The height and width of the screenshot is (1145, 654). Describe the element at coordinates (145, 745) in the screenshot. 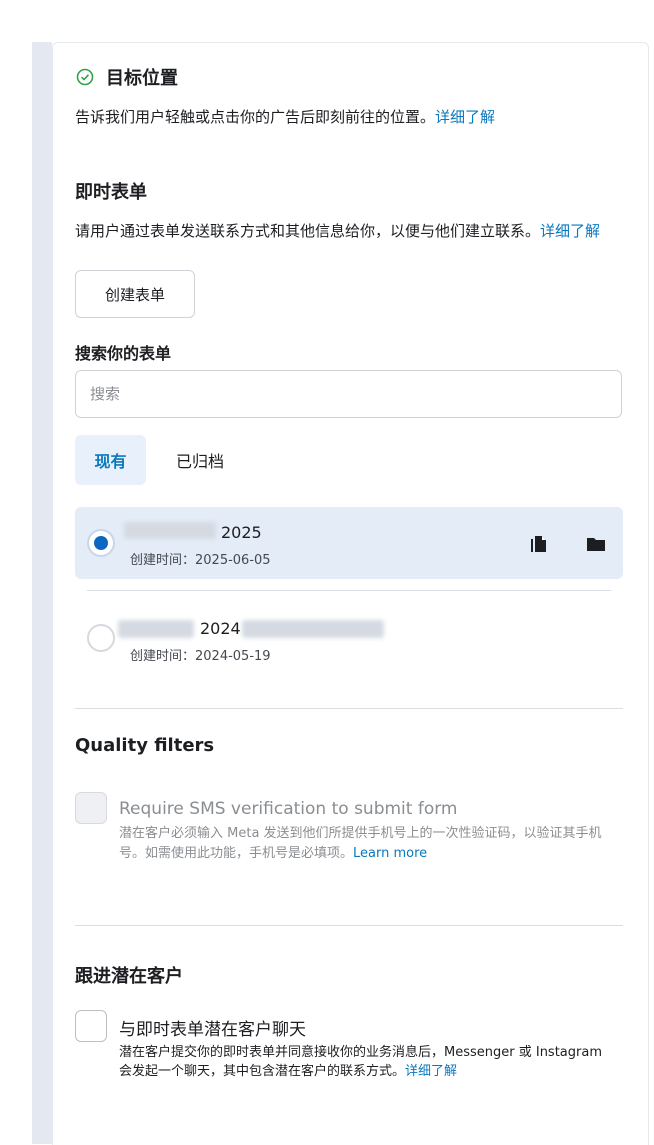

I see `quality-filters-title: Quality filters` at that location.